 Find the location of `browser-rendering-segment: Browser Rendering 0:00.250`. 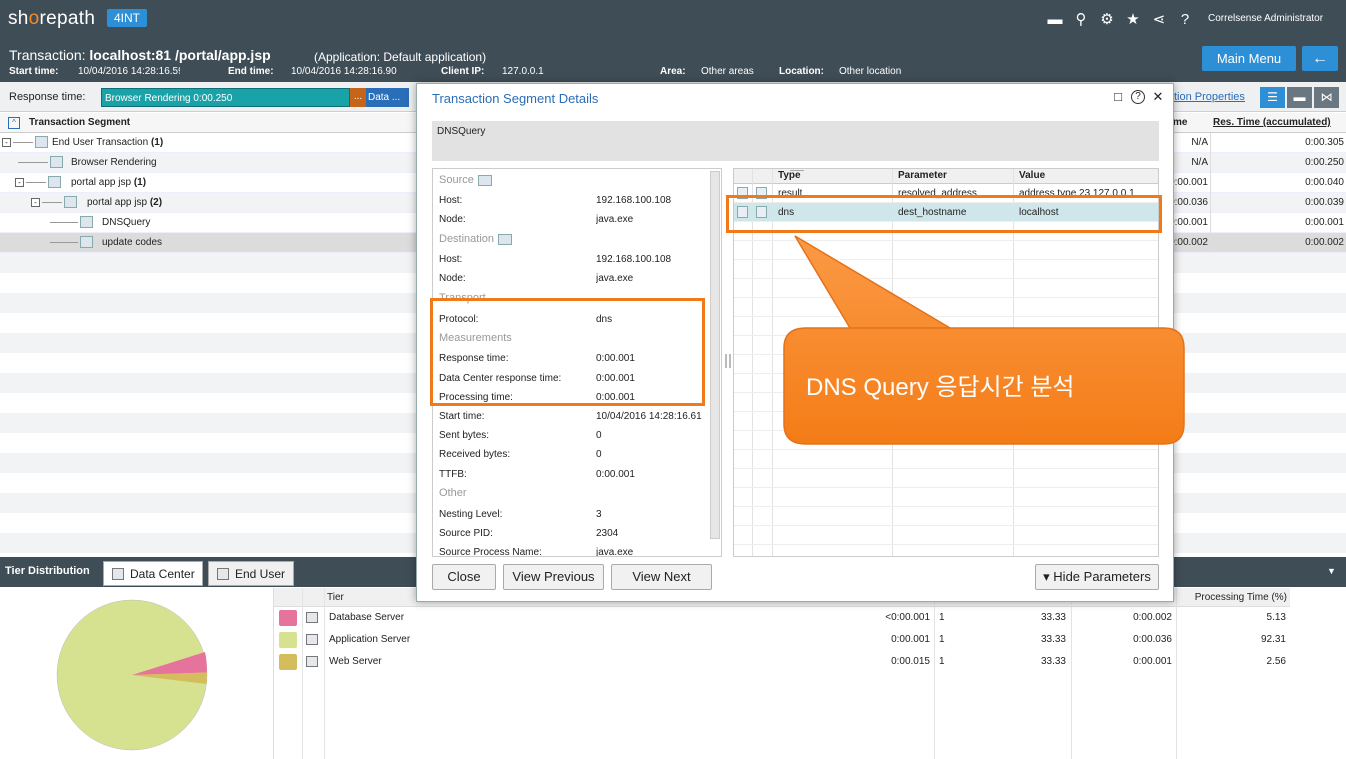

browser-rendering-segment: Browser Rendering 0:00.250 is located at coordinates (225, 97).